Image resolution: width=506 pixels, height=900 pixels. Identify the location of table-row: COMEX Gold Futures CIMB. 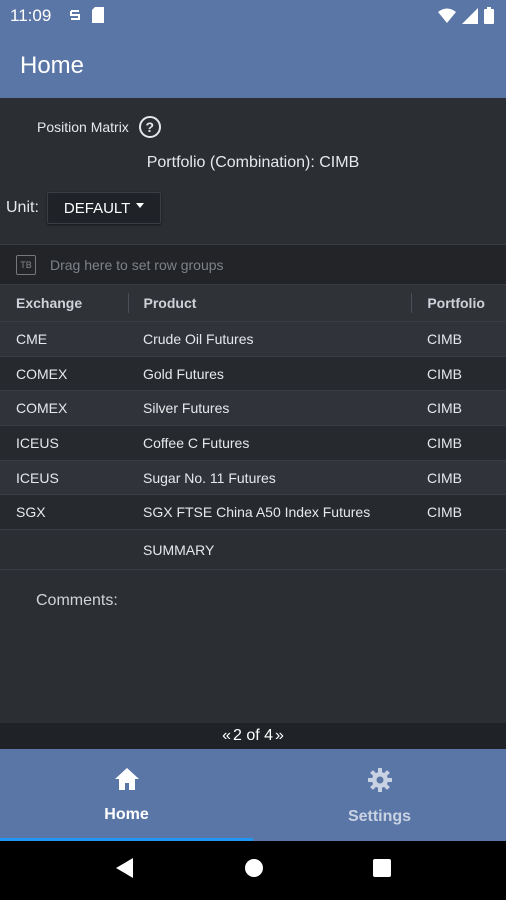
(253, 374).